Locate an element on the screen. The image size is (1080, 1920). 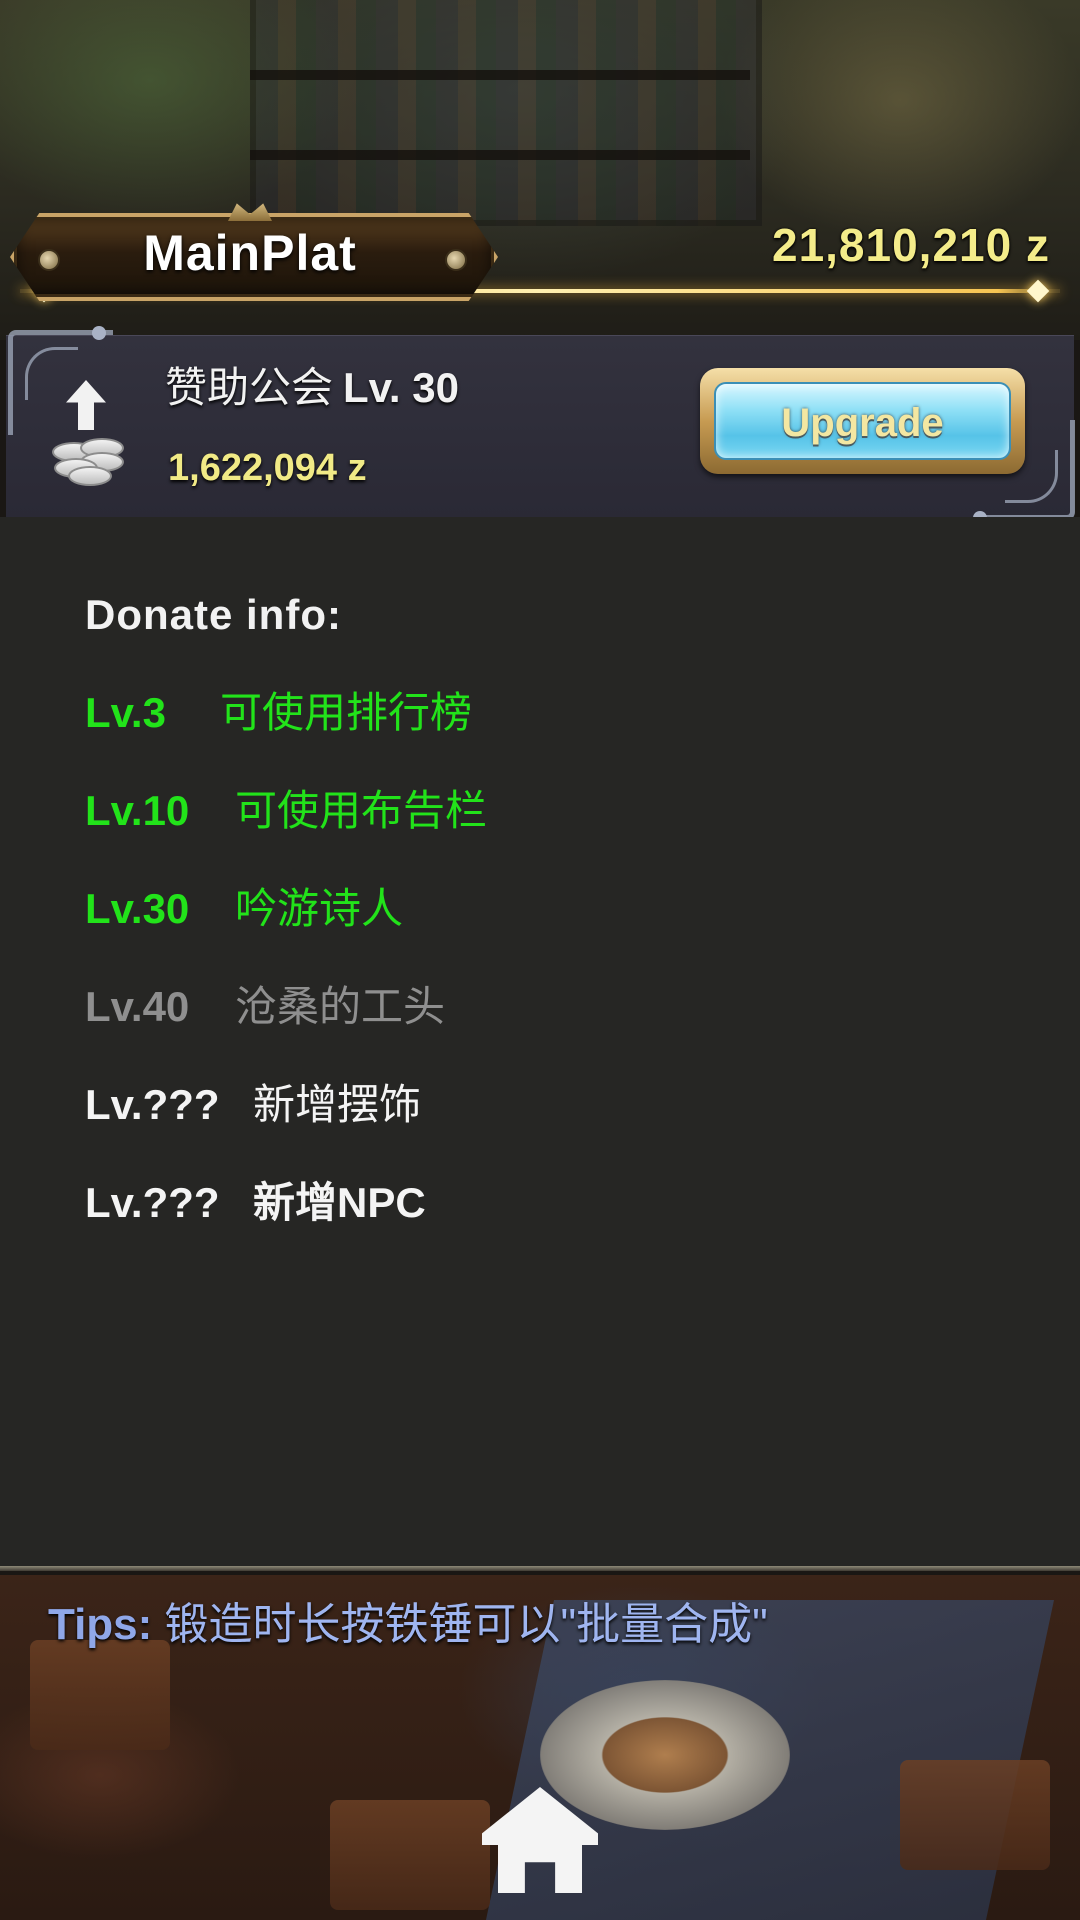
upgrade-button-label: Upgrade is located at coordinates (862, 423).